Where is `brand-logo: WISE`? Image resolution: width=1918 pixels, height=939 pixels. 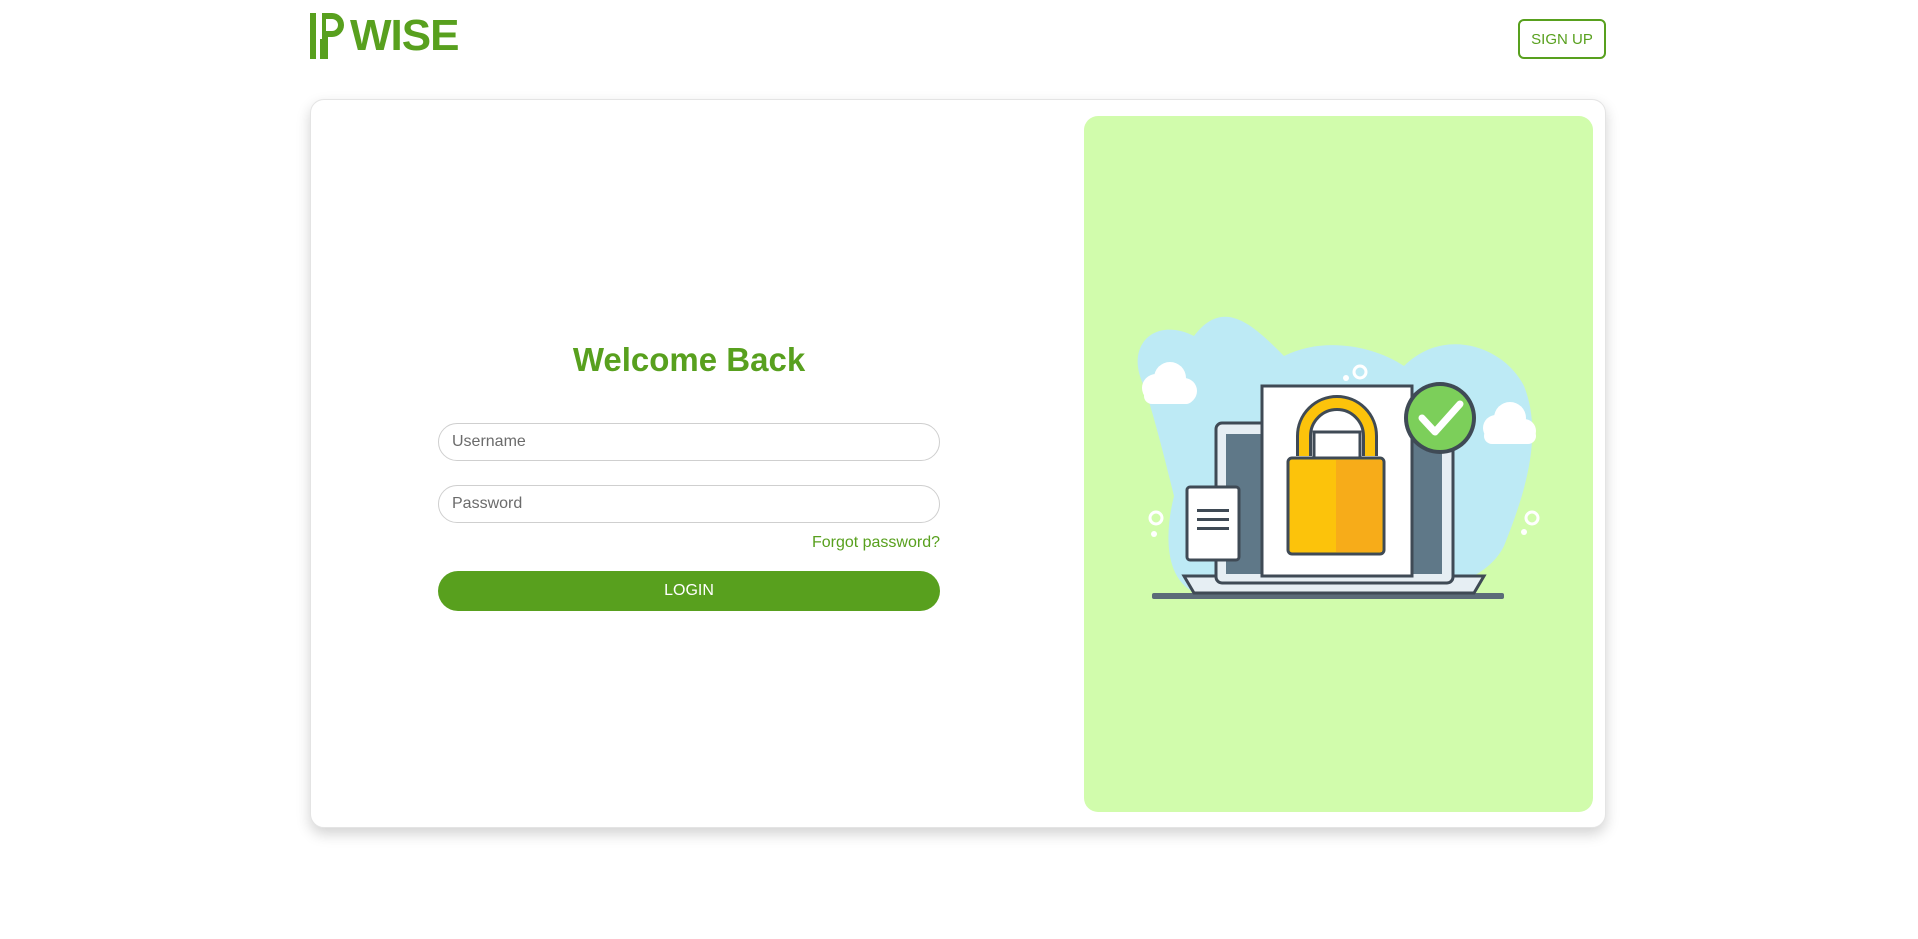 brand-logo: WISE is located at coordinates (384, 35).